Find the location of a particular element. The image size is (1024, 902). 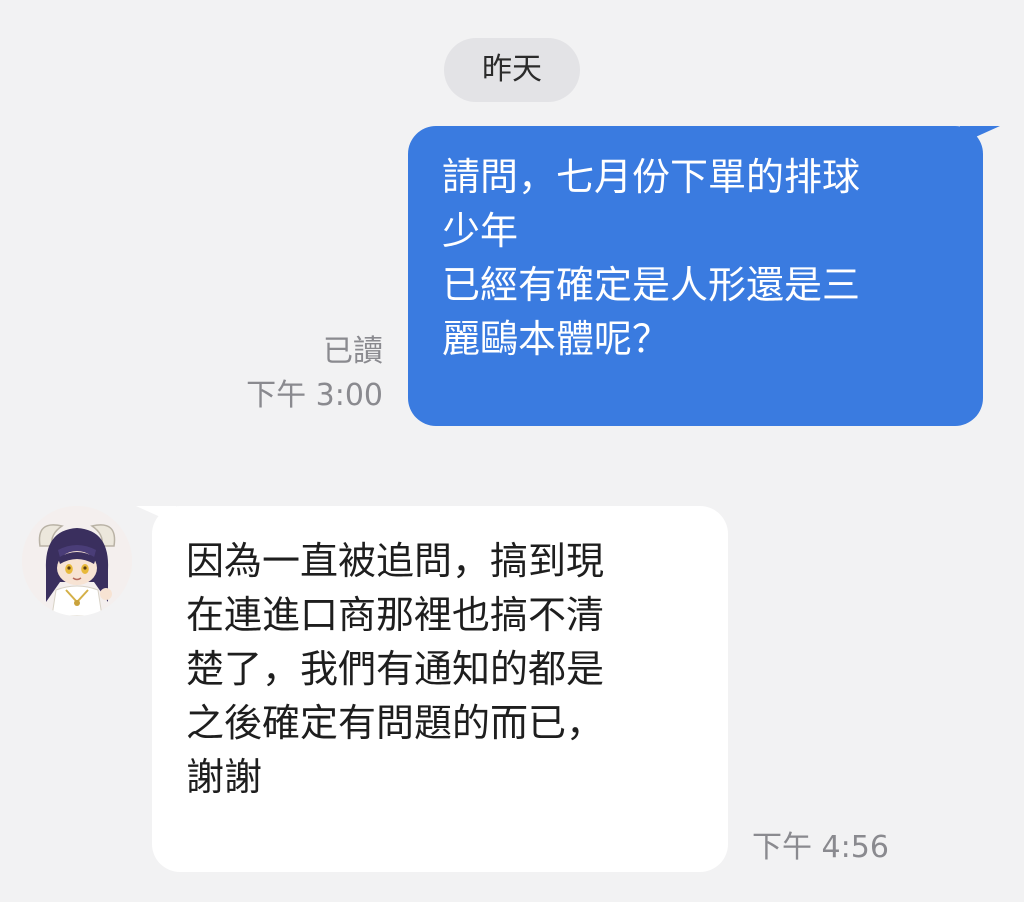

message-timestamp: 下午 3:00 is located at coordinates (314, 395).